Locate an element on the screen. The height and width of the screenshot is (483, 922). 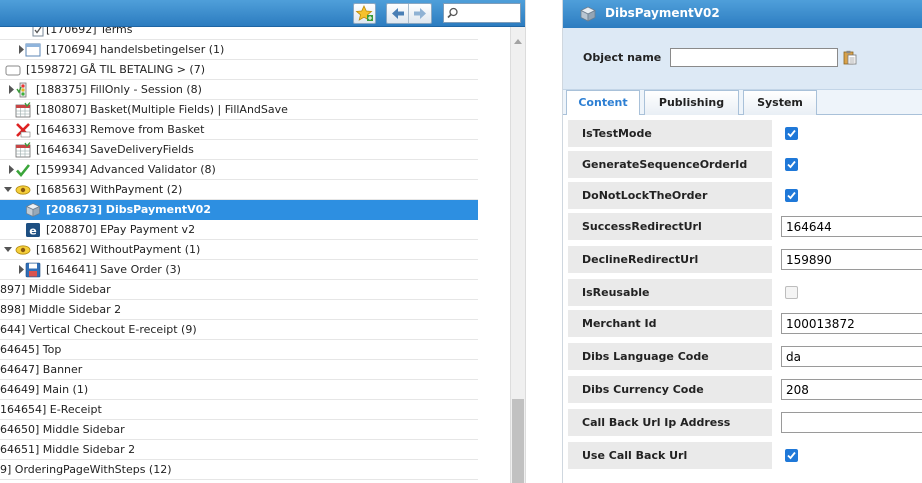
tree-node: [159872] GÅ TIL BETALING > (7) is located at coordinates (239, 70).